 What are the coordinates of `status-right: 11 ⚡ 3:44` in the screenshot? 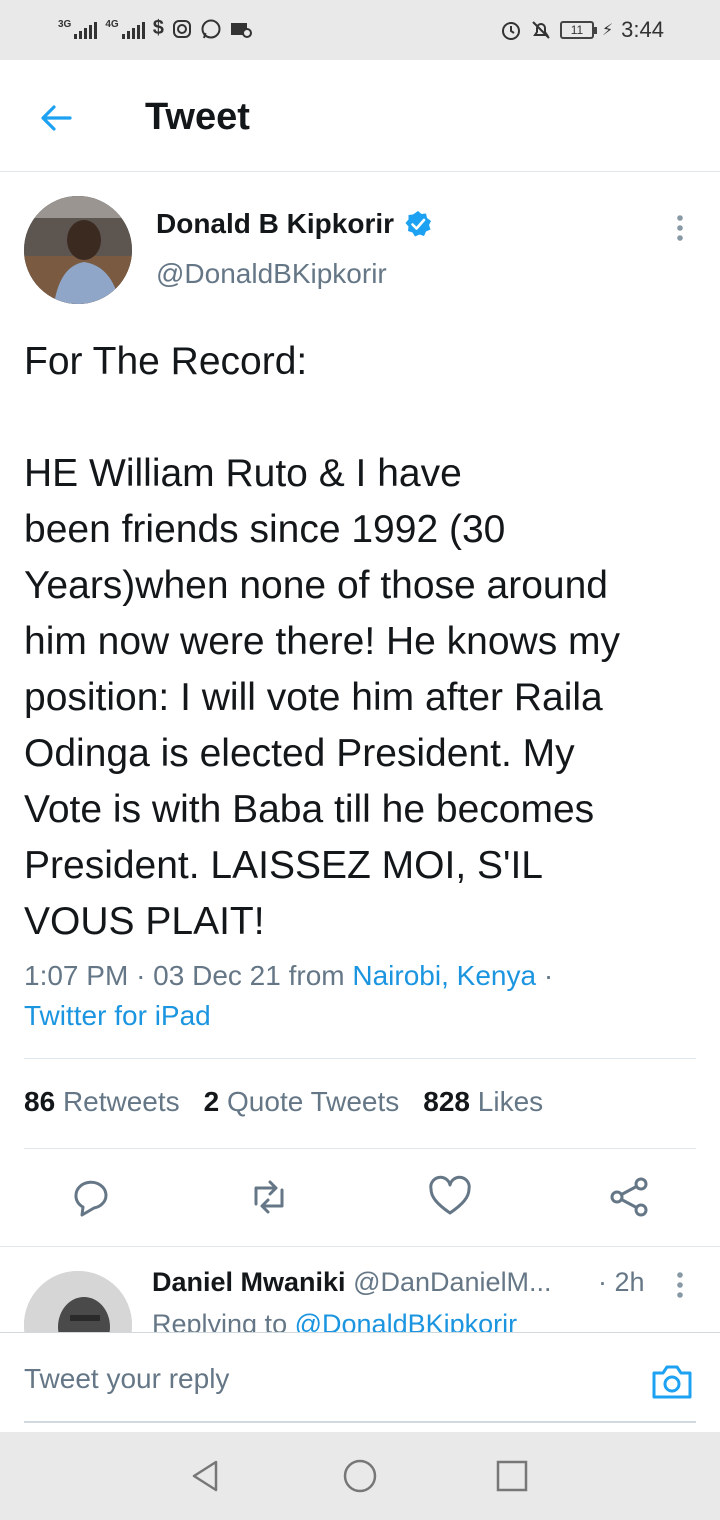 It's located at (582, 30).